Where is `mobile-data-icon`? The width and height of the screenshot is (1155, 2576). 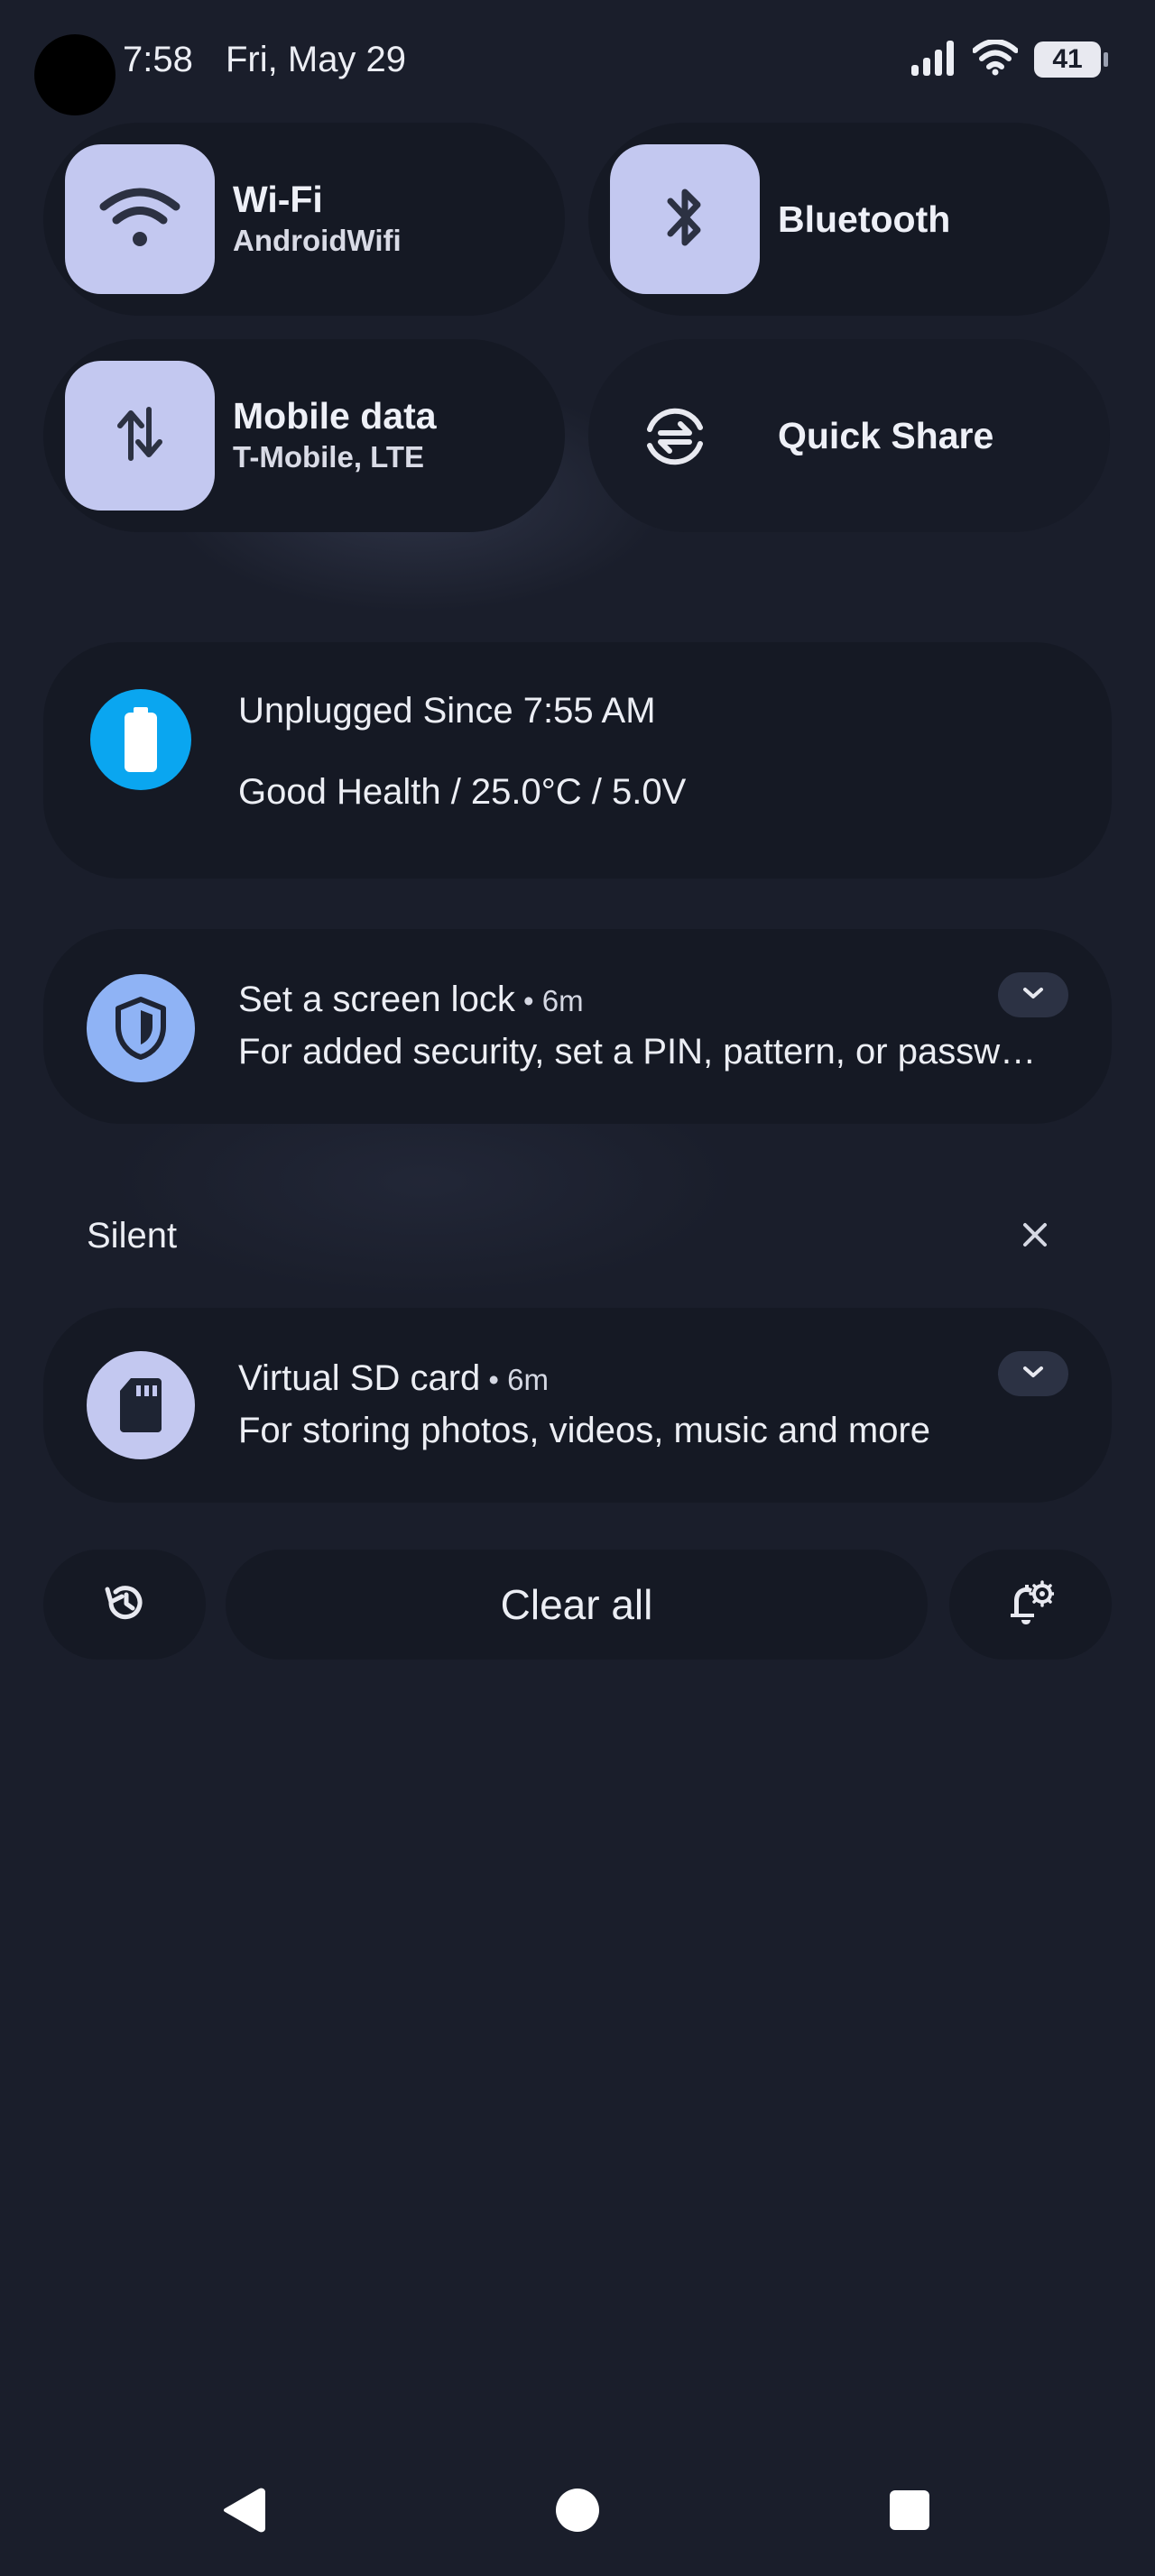
mobile-data-icon is located at coordinates (140, 436).